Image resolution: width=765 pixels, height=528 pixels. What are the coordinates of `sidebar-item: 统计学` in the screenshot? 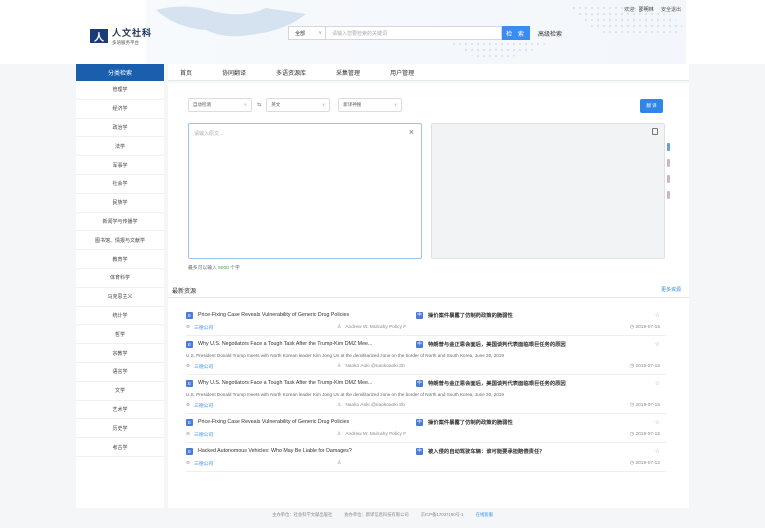 It's located at (120, 316).